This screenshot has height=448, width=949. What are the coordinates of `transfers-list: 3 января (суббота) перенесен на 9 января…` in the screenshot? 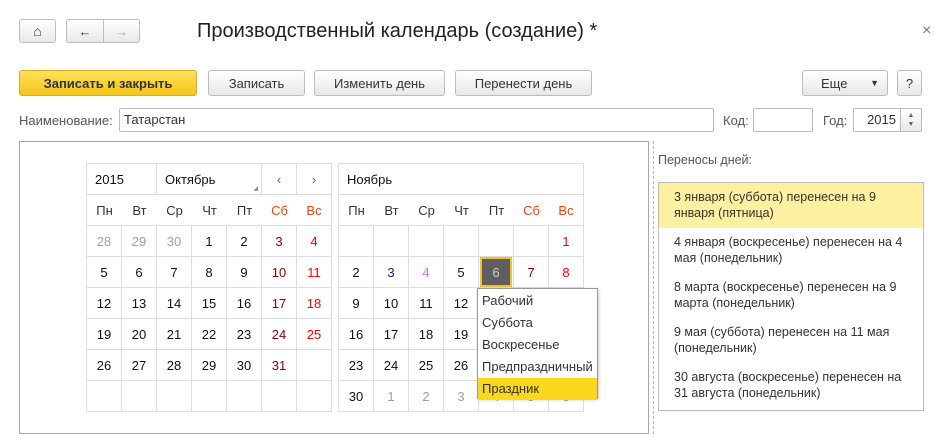 It's located at (791, 296).